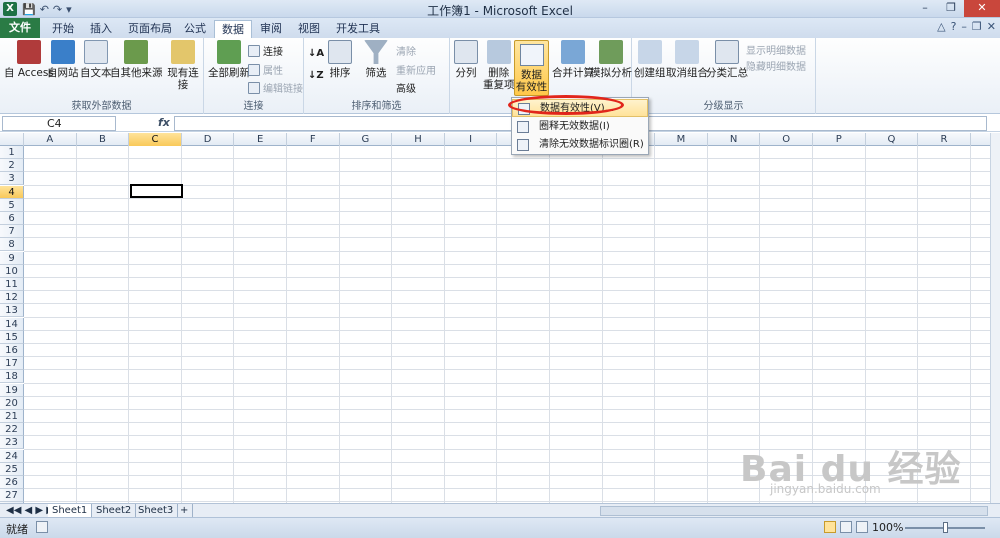 The image size is (1000, 538). What do you see at coordinates (183, 65) in the screenshot?
I see `existing-connections-button: 现有连接` at bounding box center [183, 65].